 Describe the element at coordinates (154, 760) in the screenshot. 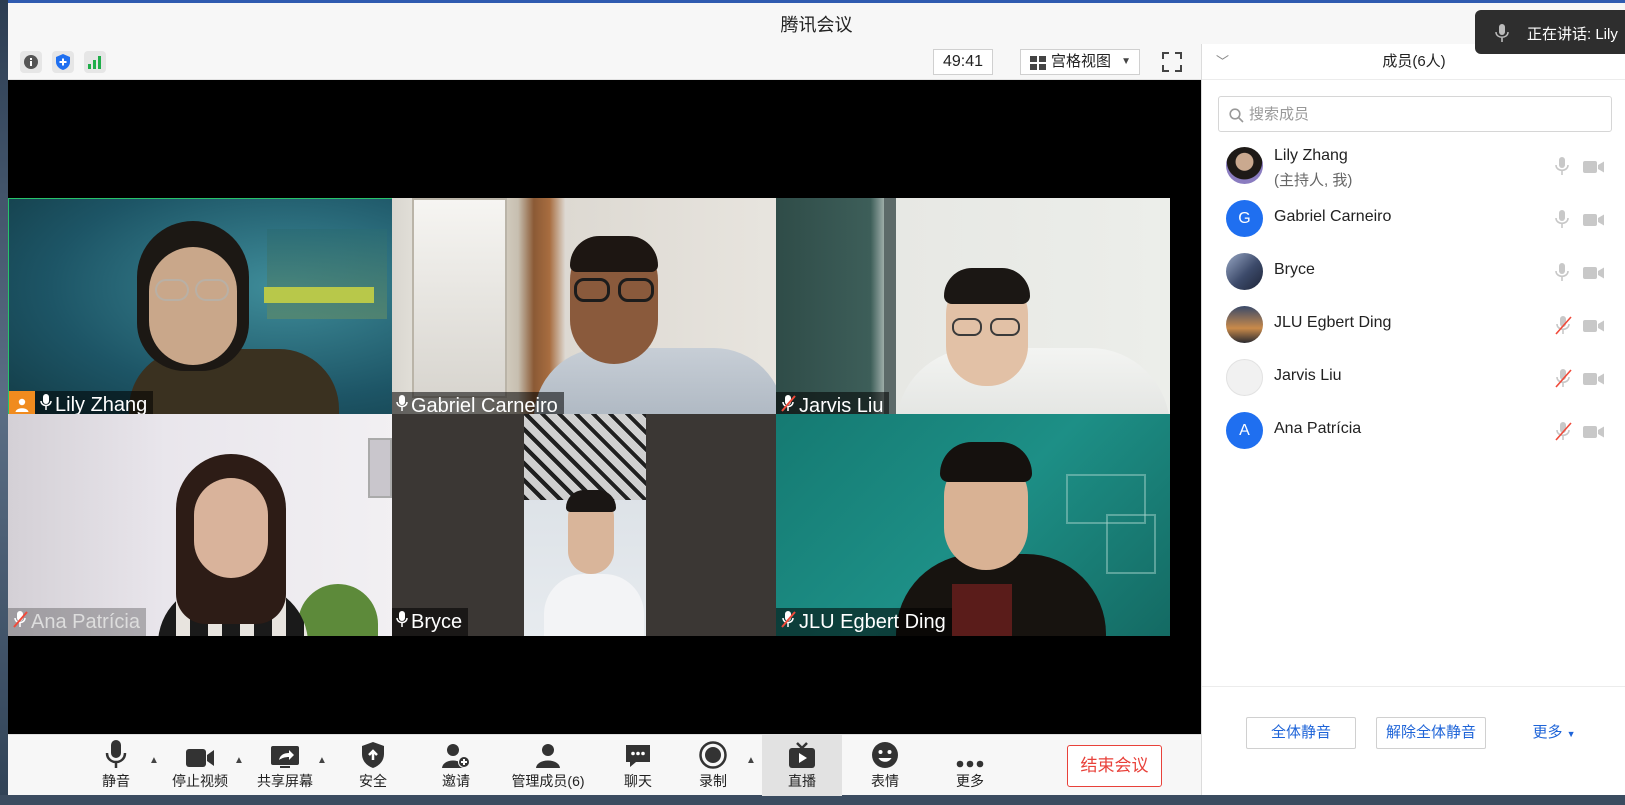

I see `mute-options-caret: ▲` at that location.